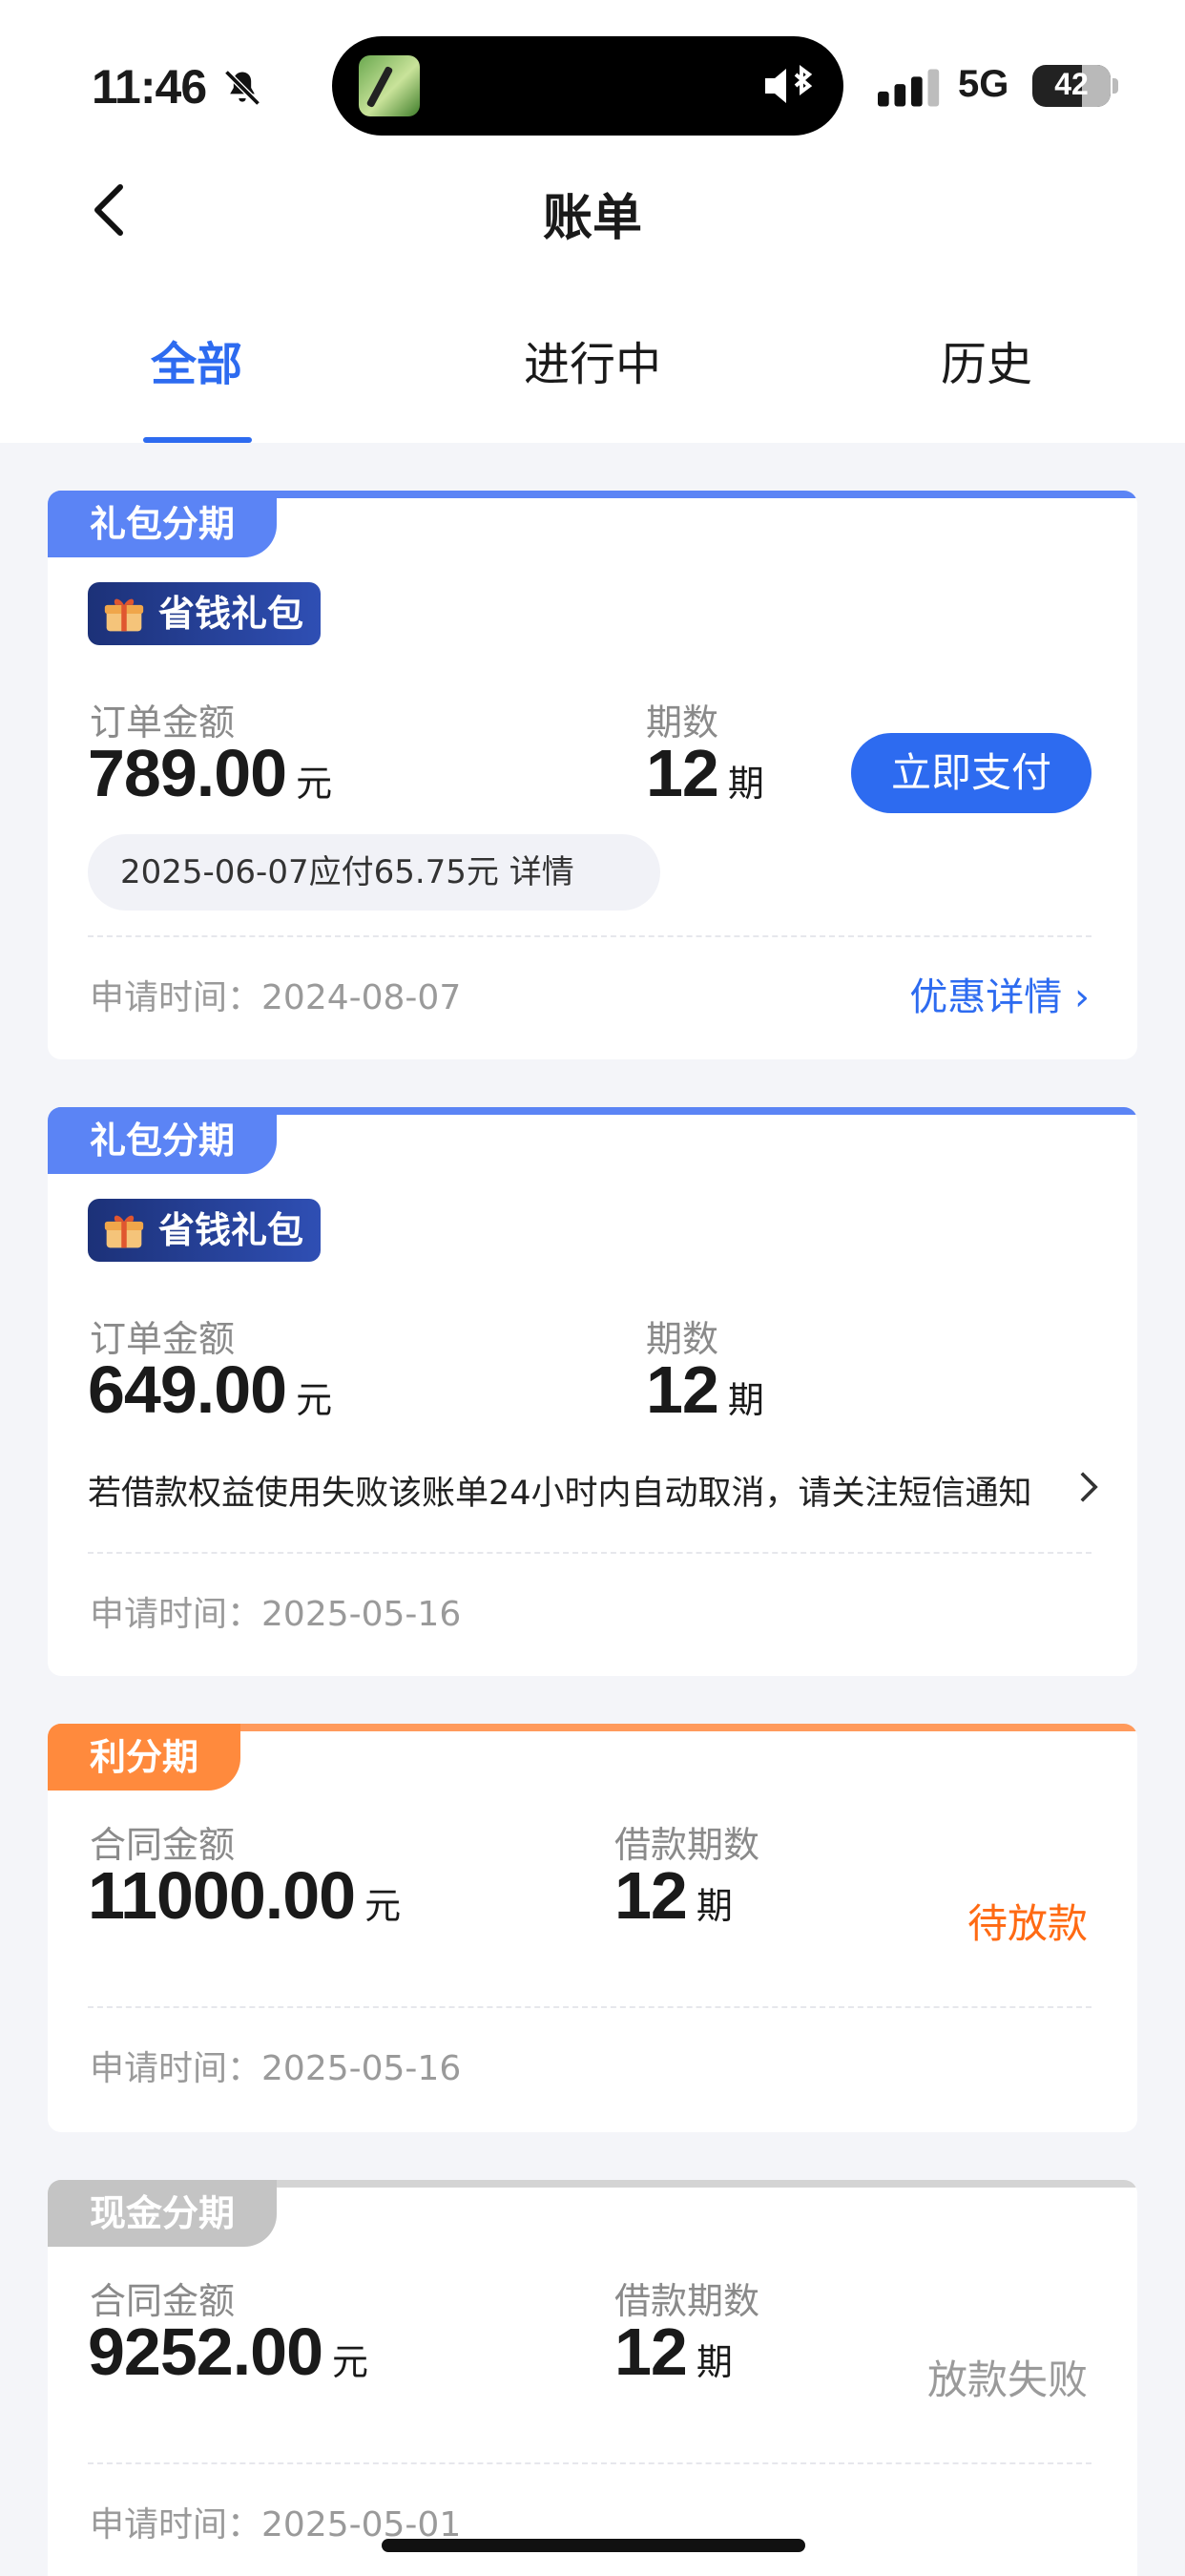  What do you see at coordinates (144, 1757) in the screenshot?
I see `card-tag: 利分期` at bounding box center [144, 1757].